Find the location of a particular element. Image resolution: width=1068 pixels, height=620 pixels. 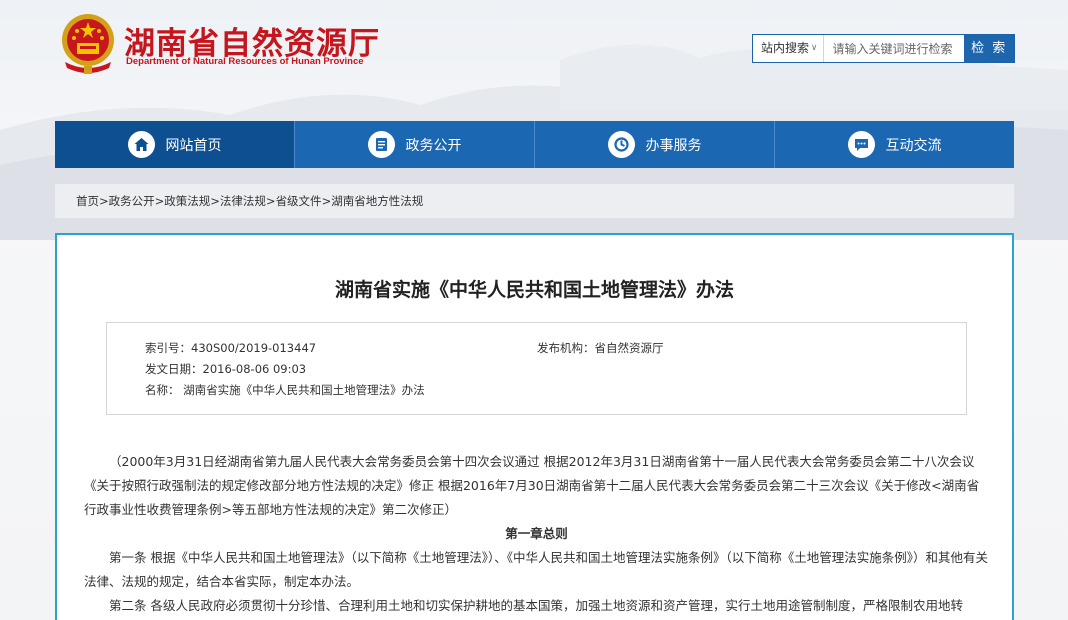

nav-item-government-affairs: 政务公开 is located at coordinates (415, 144).